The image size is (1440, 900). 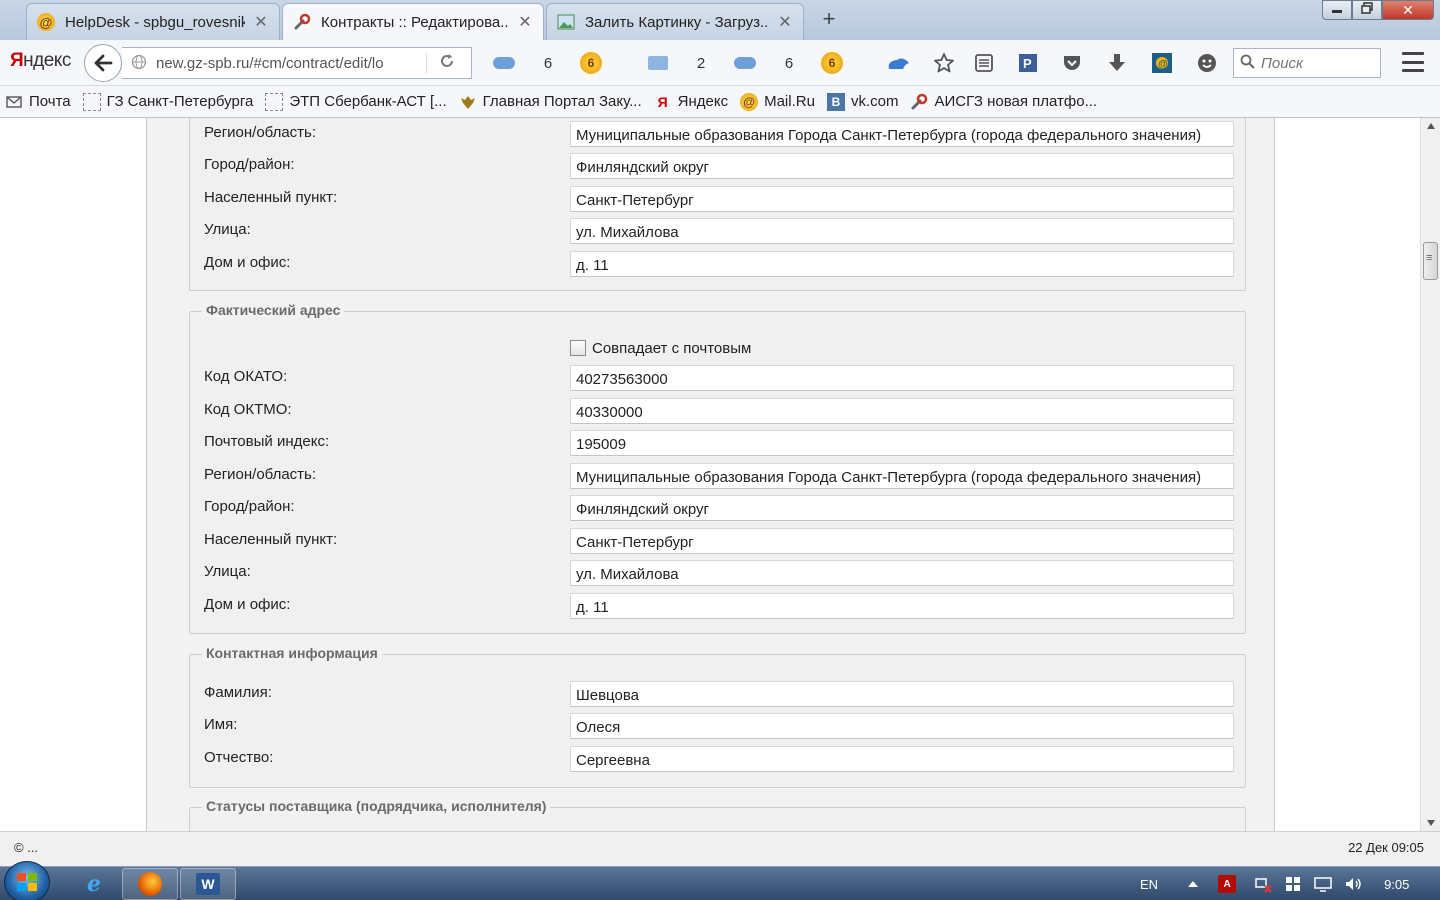 I want to click on bookmark-star-icon, so click(x=944, y=63).